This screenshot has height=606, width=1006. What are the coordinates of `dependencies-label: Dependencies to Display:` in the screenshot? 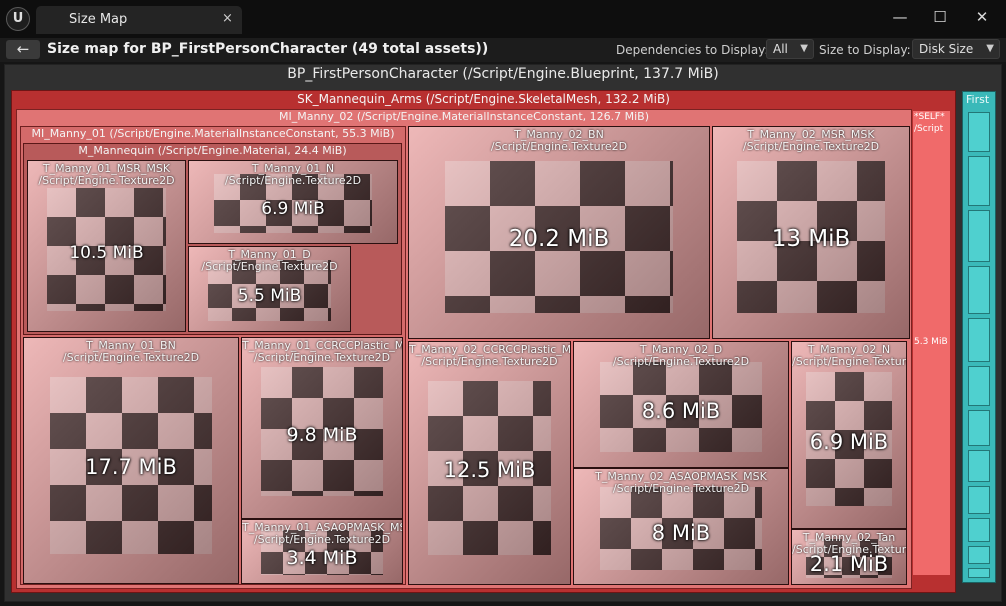 It's located at (692, 50).